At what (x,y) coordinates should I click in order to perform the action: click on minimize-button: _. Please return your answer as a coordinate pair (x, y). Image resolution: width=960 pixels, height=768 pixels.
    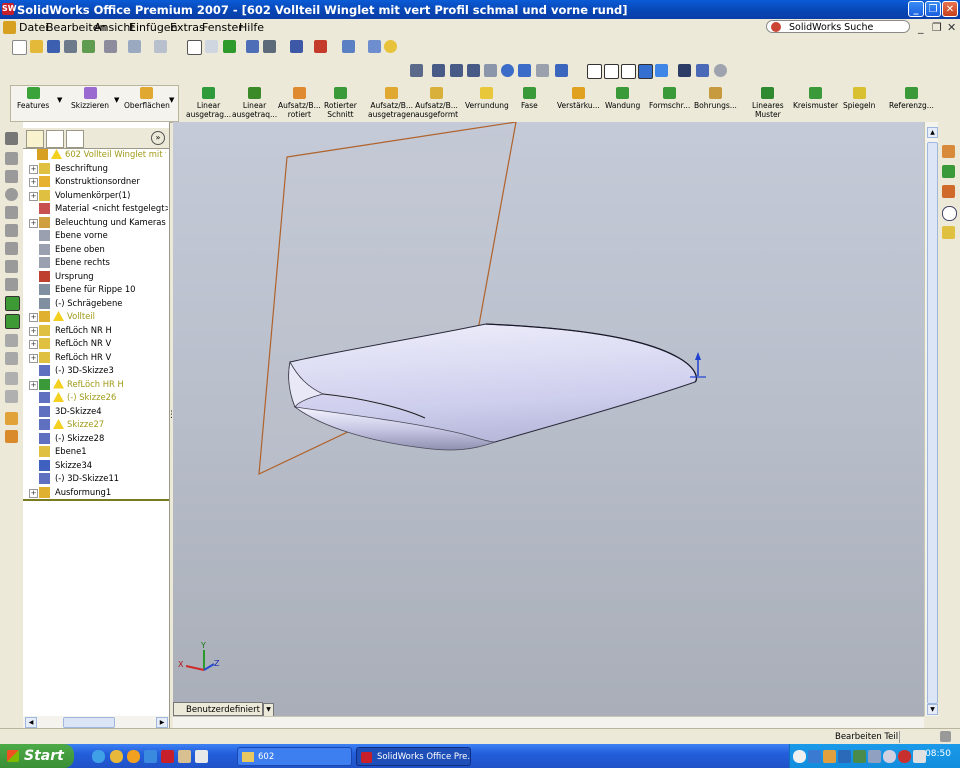
    Looking at the image, I should click on (916, 9).